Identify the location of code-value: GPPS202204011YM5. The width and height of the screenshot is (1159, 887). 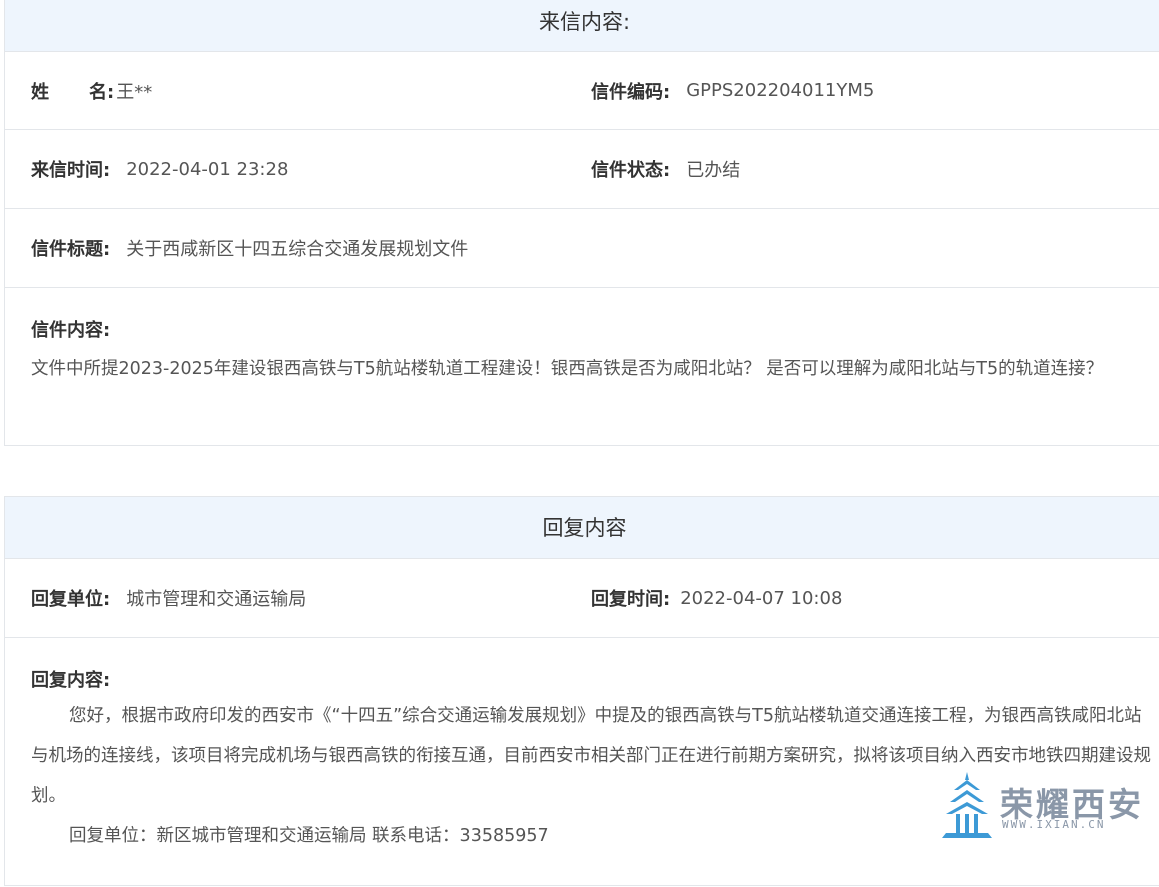
(780, 90).